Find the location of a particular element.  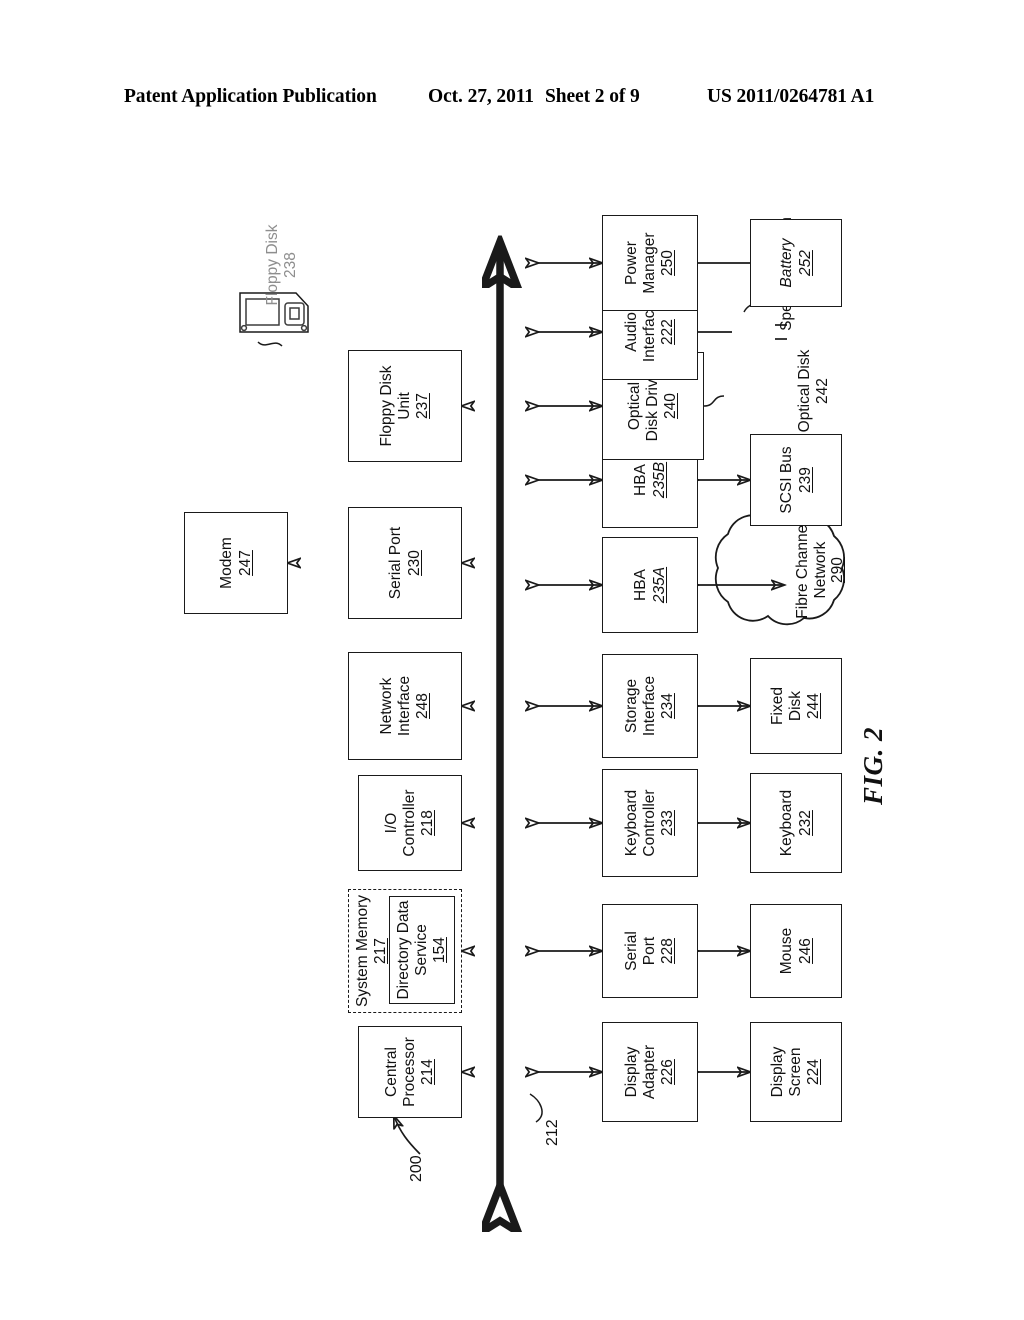

node-hba-a: HBA 235A is located at coordinates (650, 585).